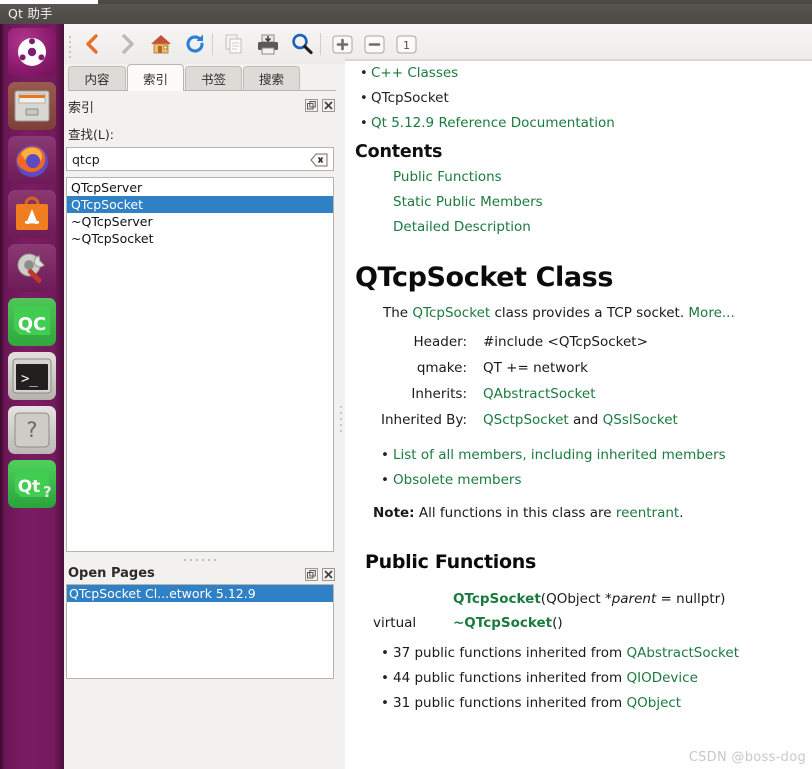  I want to click on tab-contents: 内容, so click(97, 78).